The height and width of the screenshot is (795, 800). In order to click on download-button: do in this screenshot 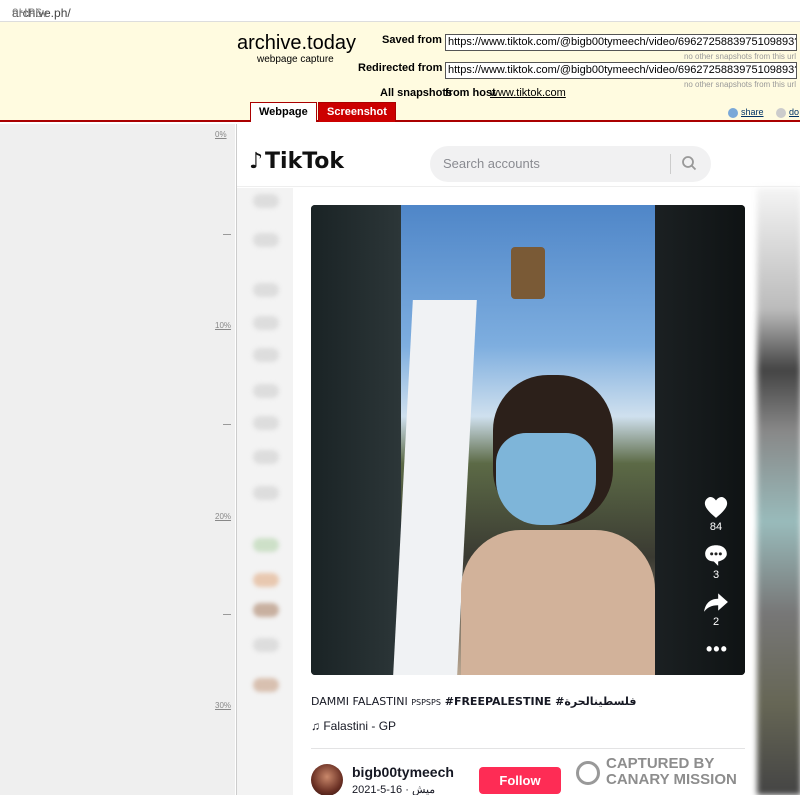, I will do `click(787, 112)`.